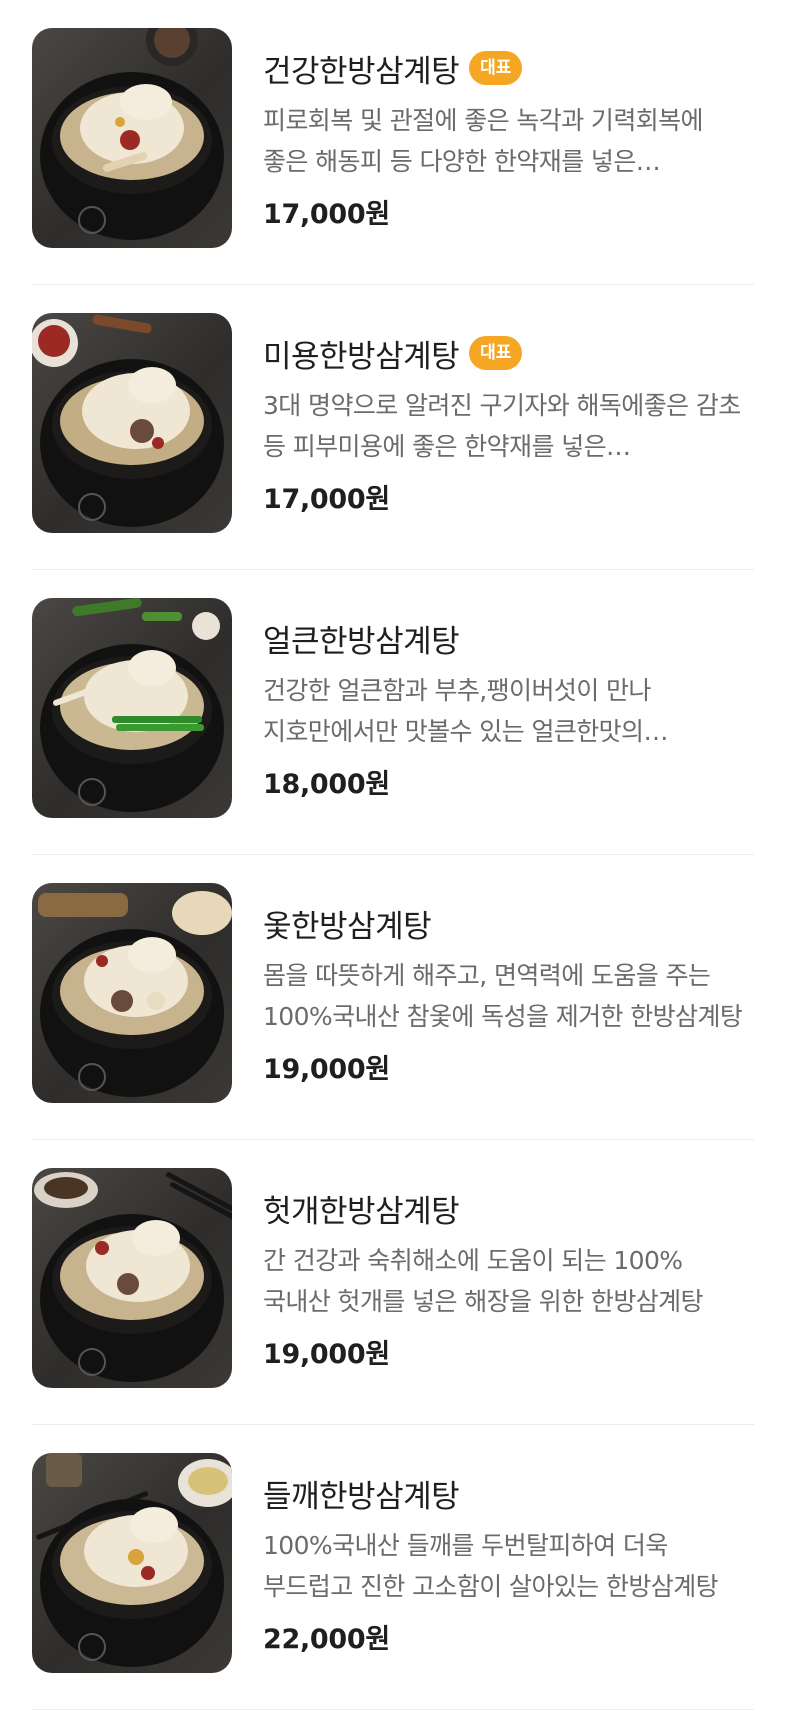 The width and height of the screenshot is (786, 1712). Describe the element at coordinates (361, 356) in the screenshot. I see `menu-item-name: 미용한방삼계탕` at that location.